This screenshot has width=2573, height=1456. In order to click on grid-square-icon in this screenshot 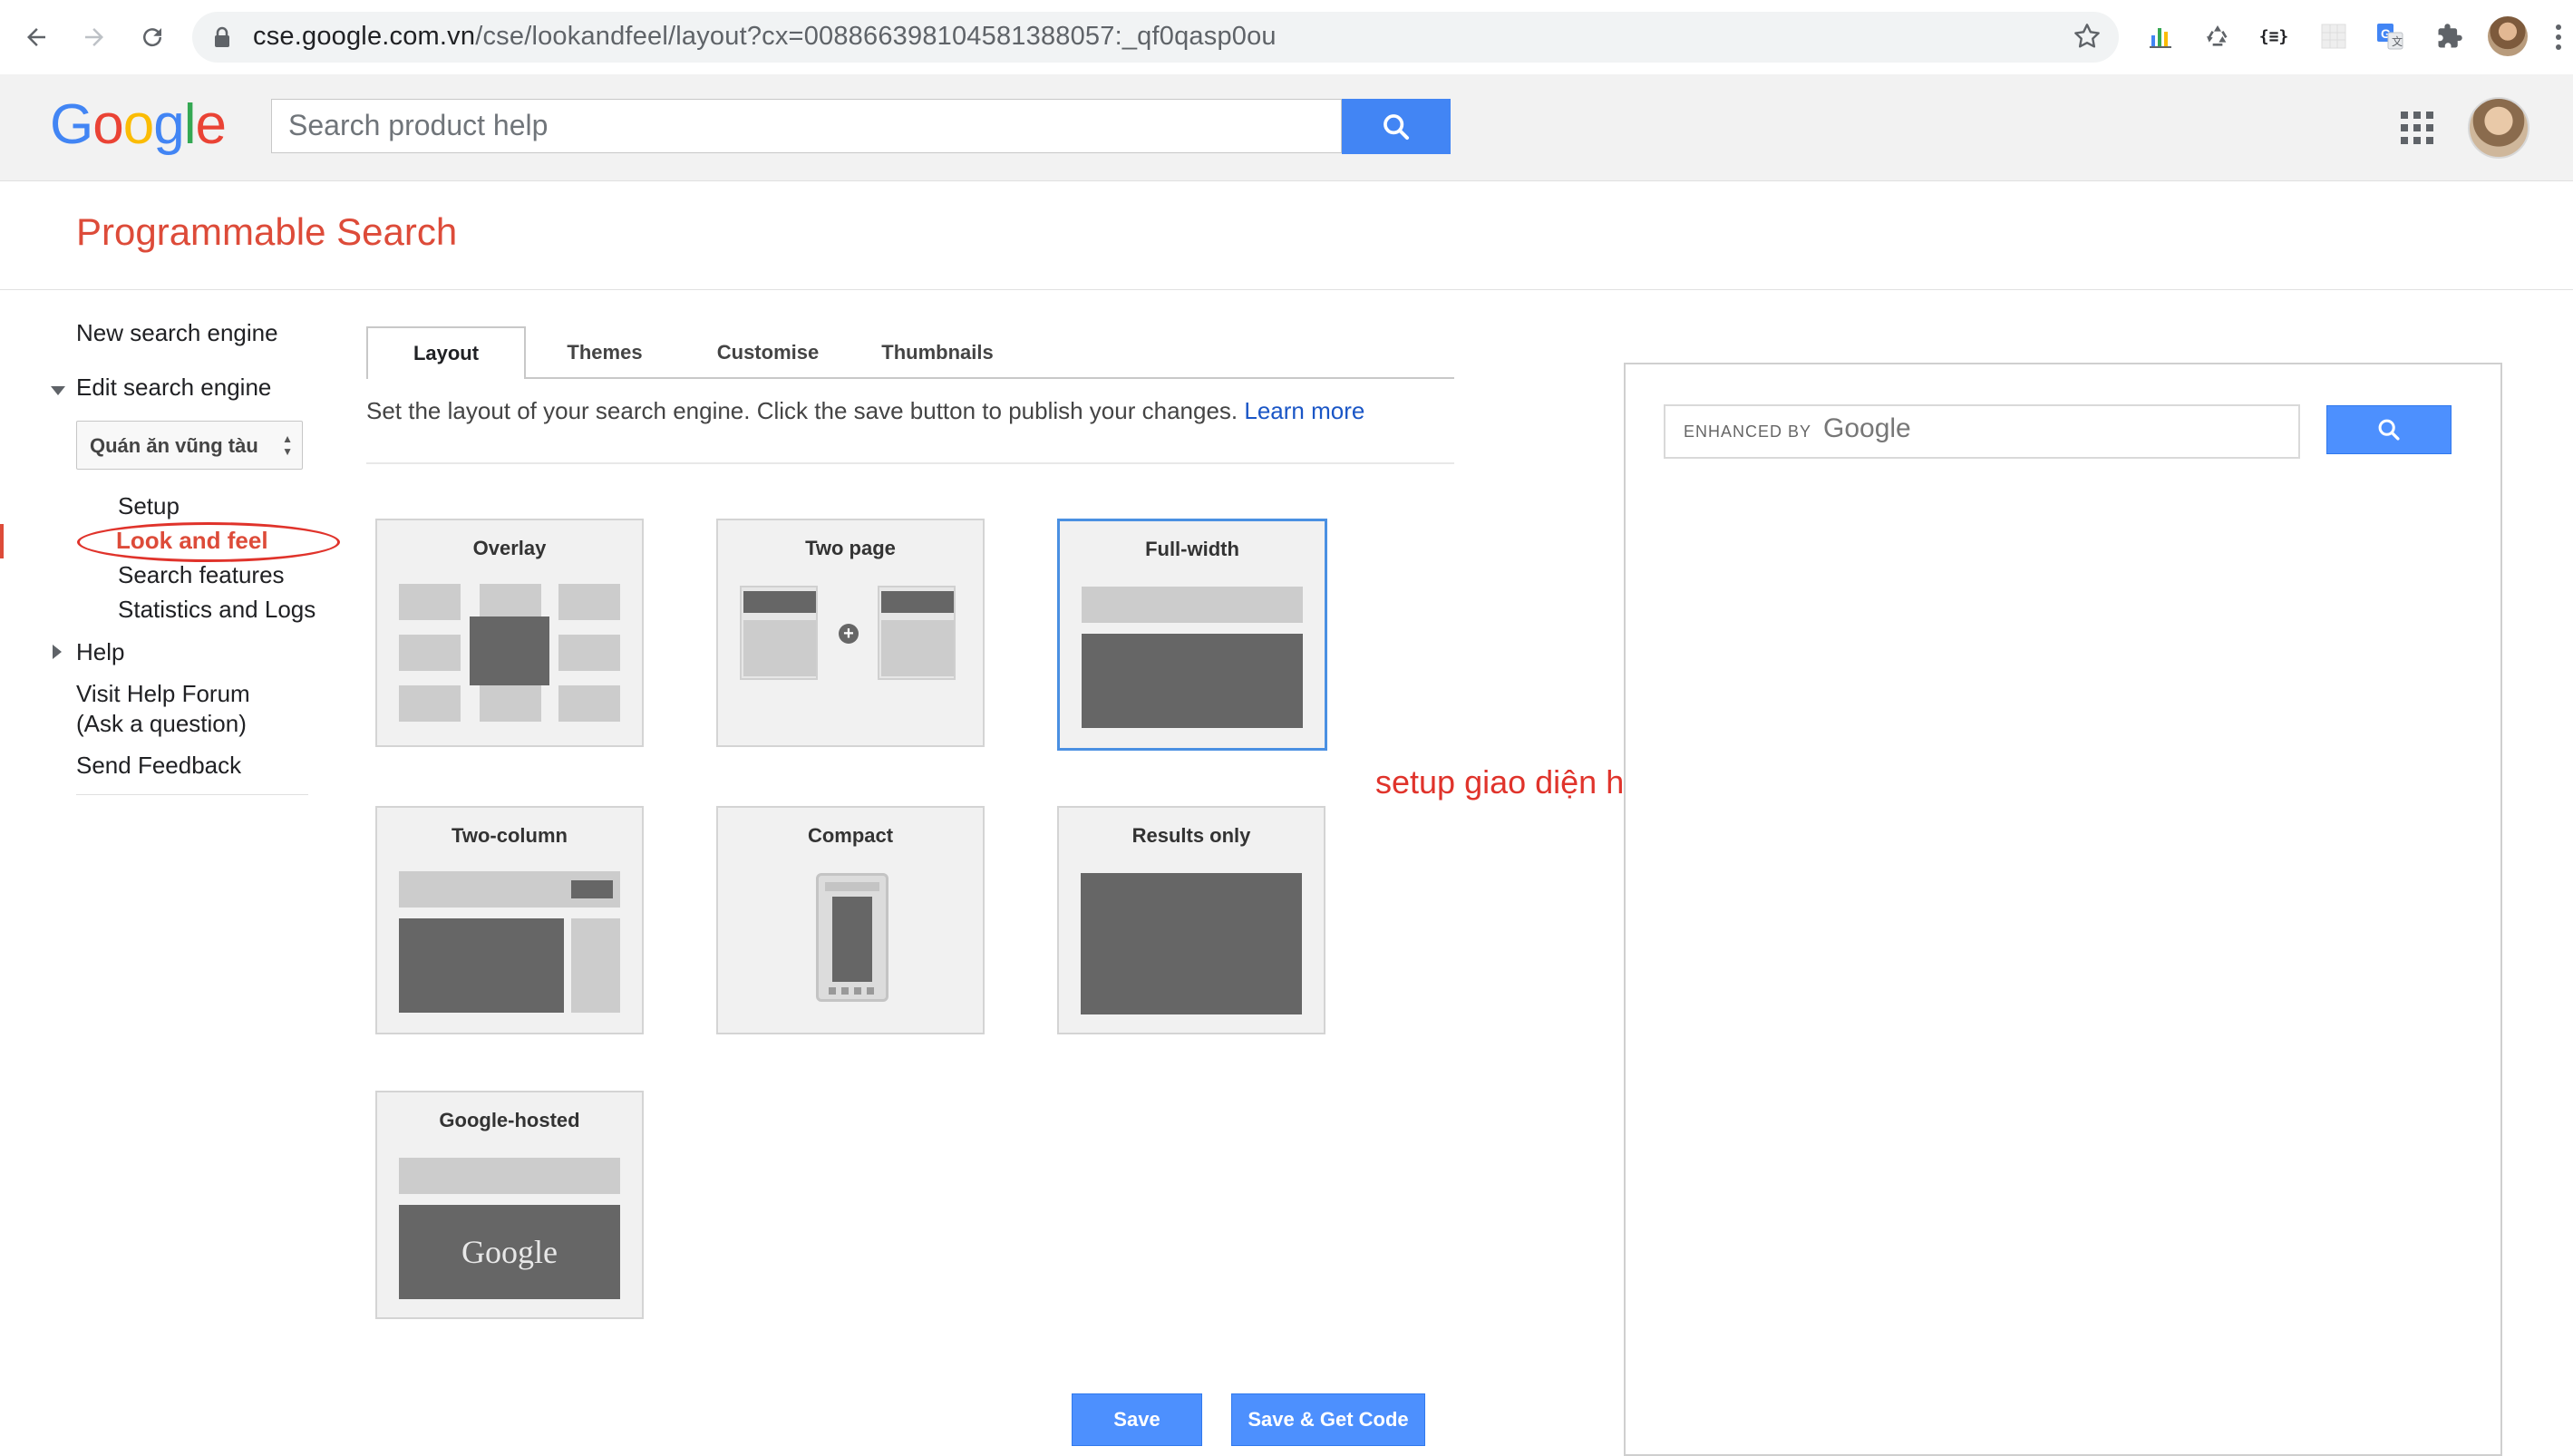, I will do `click(2334, 36)`.